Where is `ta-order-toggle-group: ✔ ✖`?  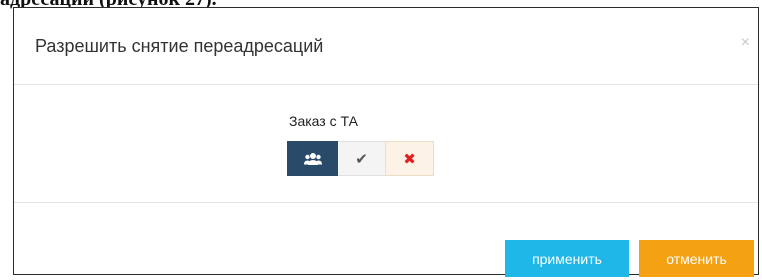 ta-order-toggle-group: ✔ ✖ is located at coordinates (360, 158).